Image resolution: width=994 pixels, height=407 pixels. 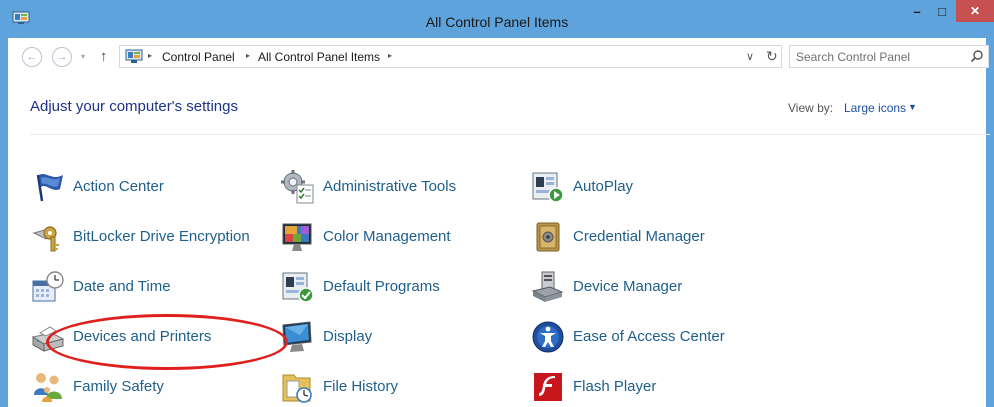 I want to click on item-flash-player: Flash Player, so click(x=640, y=388).